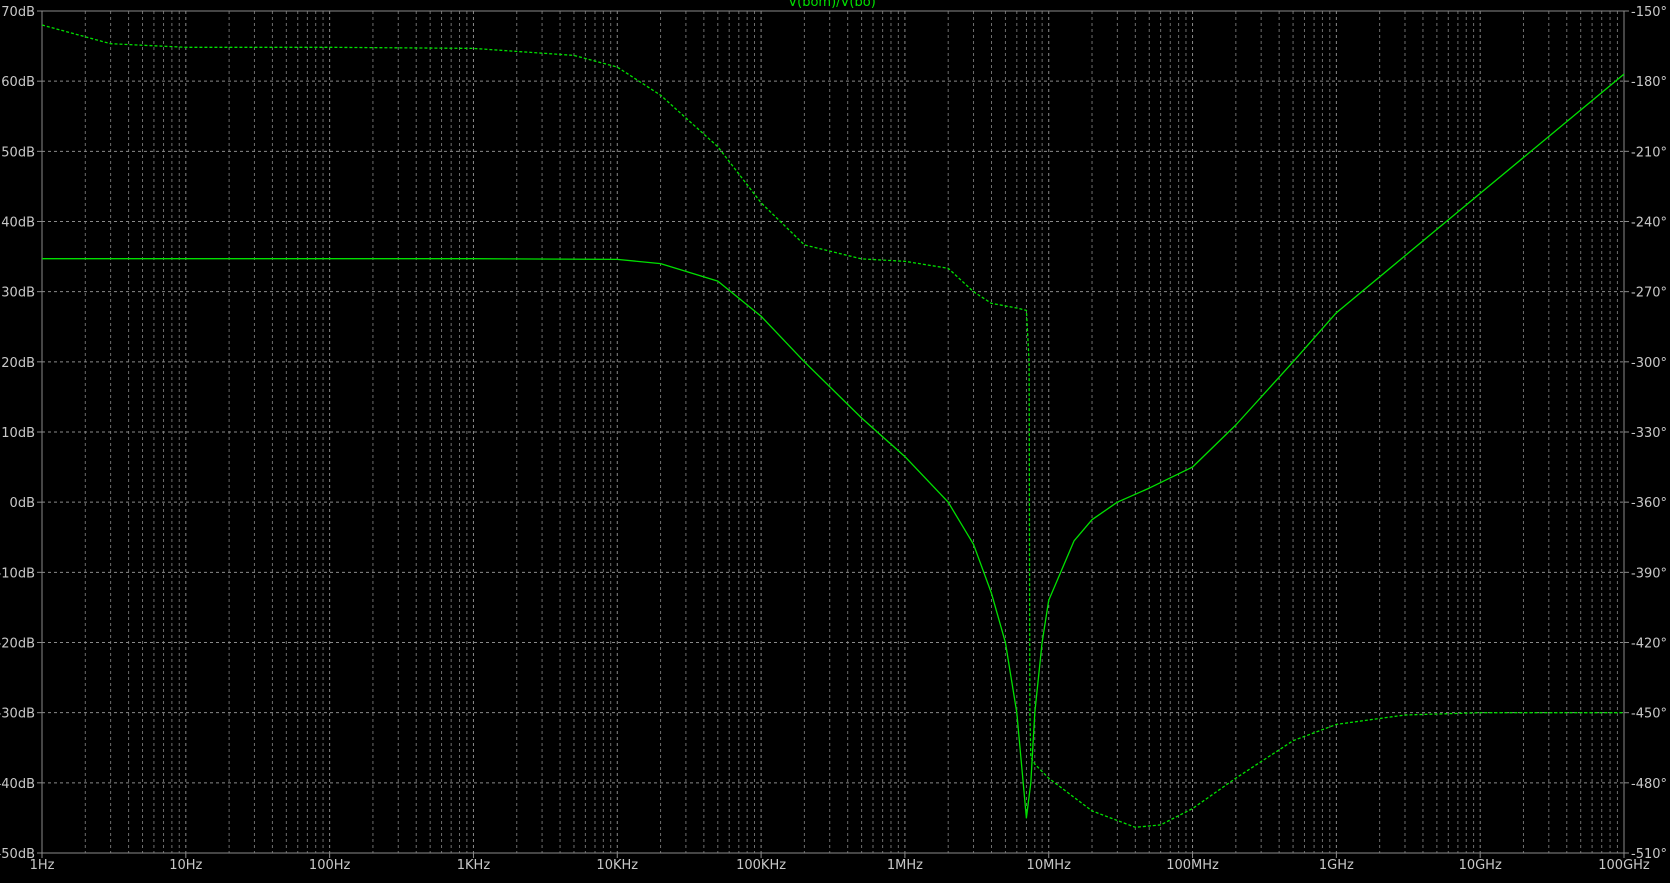  I want to click on right-tick-label: -180°, so click(1649, 82).